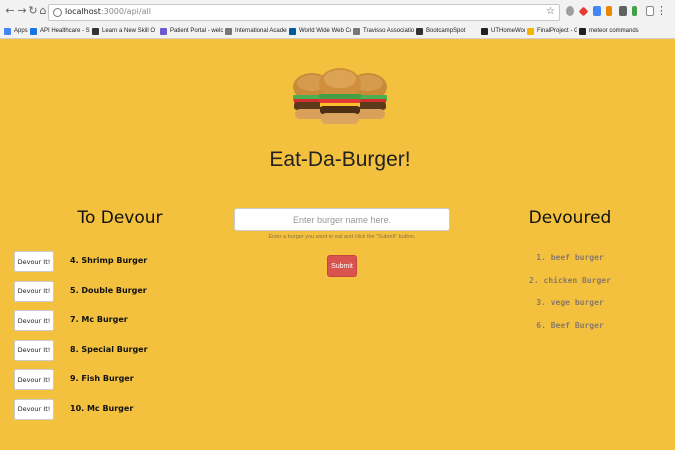 The image size is (675, 450). Describe the element at coordinates (550, 11) in the screenshot. I see `bookmark-star-icon: ☆` at that location.